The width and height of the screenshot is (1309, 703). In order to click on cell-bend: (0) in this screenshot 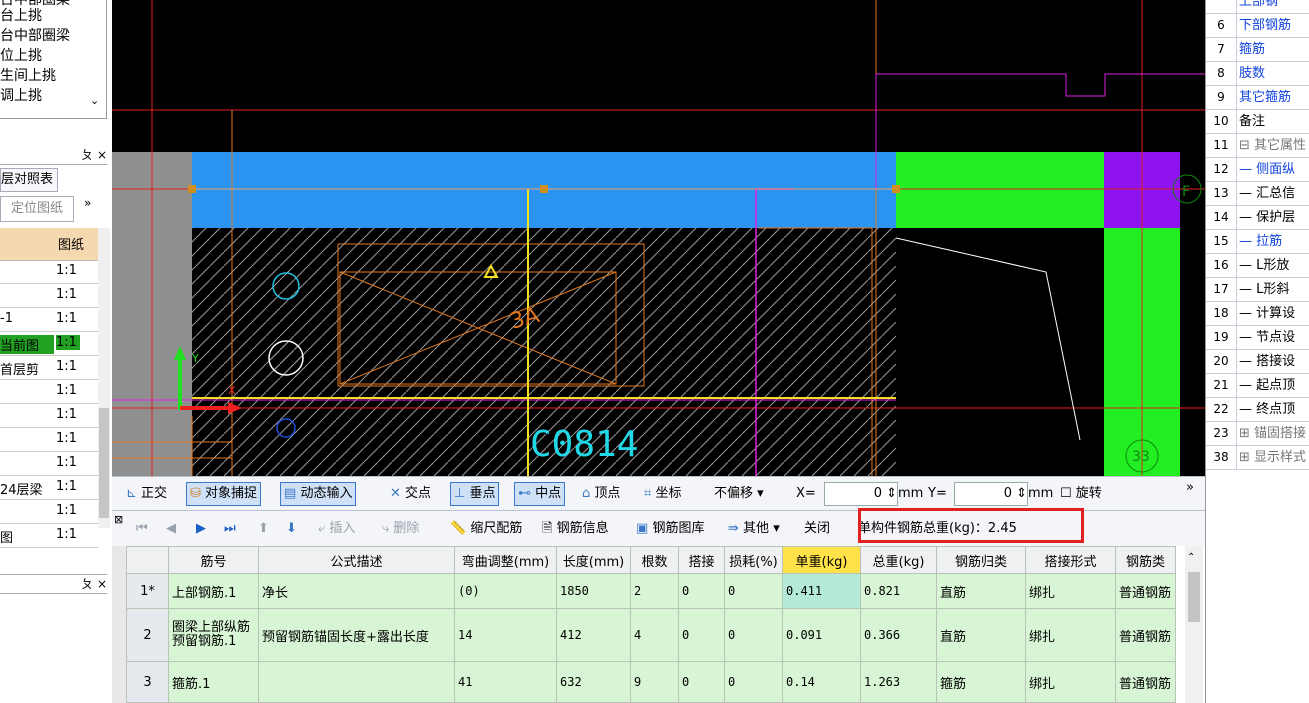, I will do `click(505, 591)`.